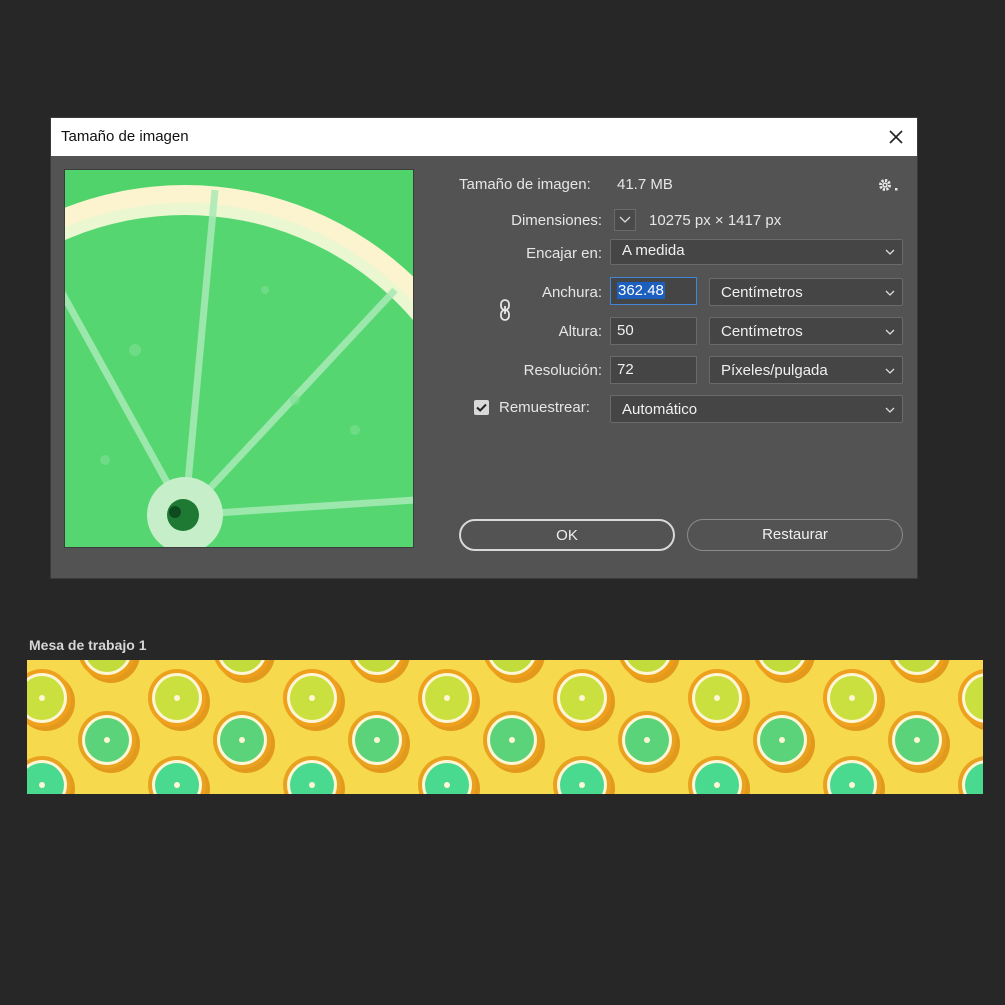 This screenshot has width=1005, height=1005. I want to click on lime-slice-preview-image, so click(239, 358).